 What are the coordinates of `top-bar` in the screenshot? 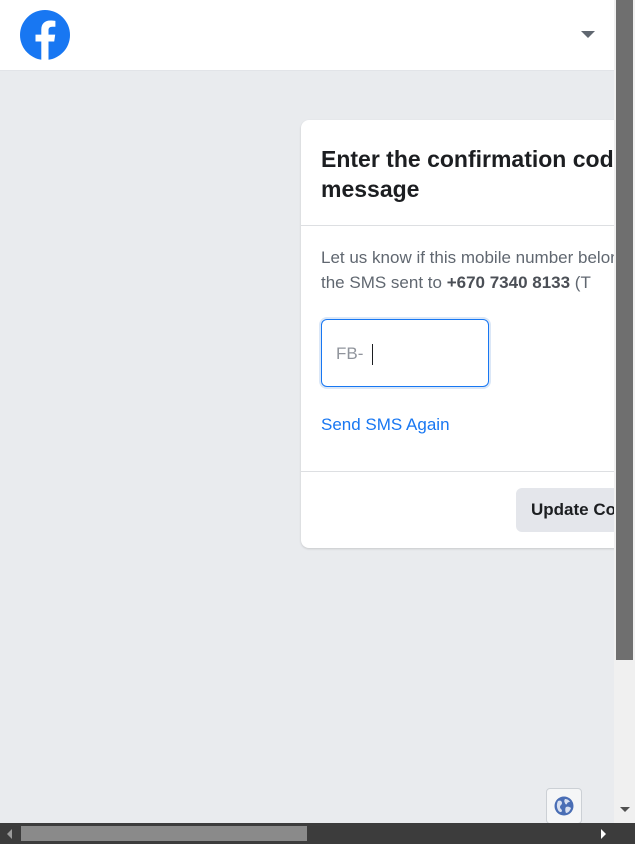 It's located at (307, 35).